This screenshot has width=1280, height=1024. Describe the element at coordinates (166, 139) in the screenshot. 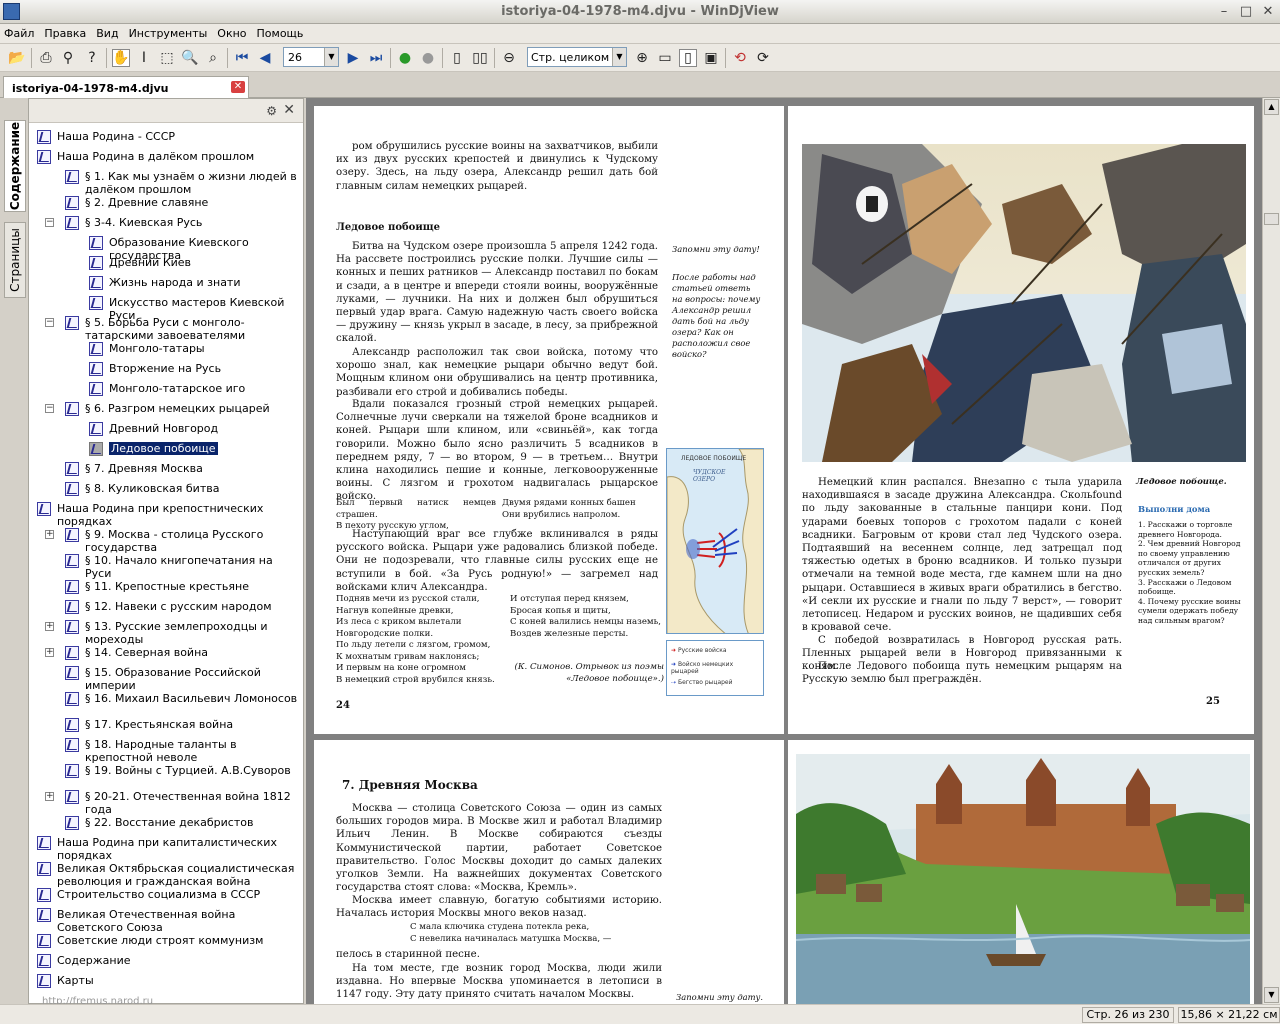

I see `tree-item: Наша Родина - СССР` at that location.